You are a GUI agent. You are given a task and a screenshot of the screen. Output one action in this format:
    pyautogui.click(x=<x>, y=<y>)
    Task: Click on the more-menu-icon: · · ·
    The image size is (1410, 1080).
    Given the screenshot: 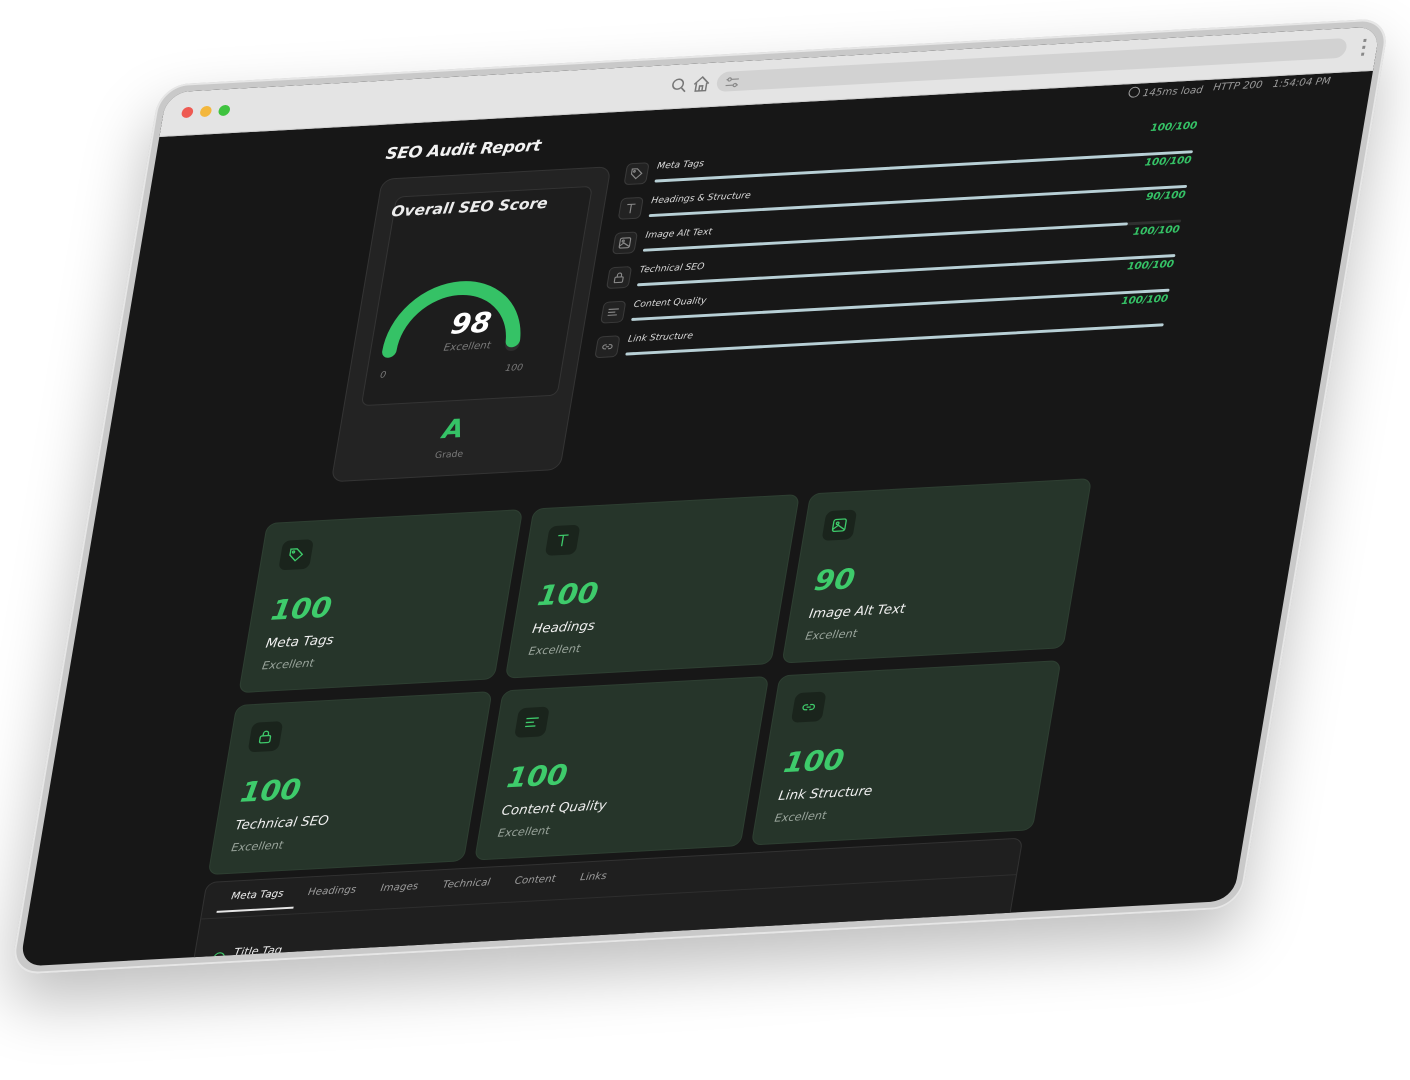 What is the action you would take?
    pyautogui.click(x=1364, y=47)
    